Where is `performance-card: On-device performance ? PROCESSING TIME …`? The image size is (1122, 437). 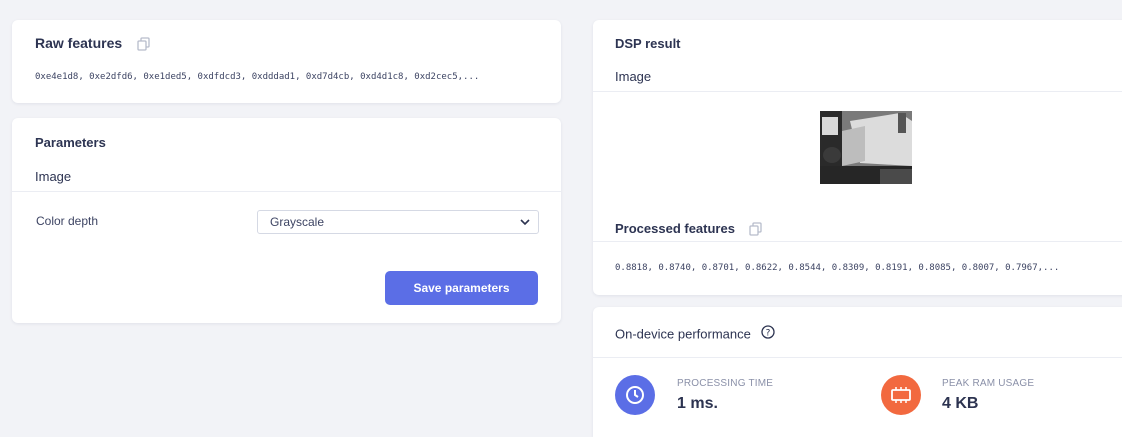
performance-card: On-device performance ? PROCESSING TIME … is located at coordinates (857, 372).